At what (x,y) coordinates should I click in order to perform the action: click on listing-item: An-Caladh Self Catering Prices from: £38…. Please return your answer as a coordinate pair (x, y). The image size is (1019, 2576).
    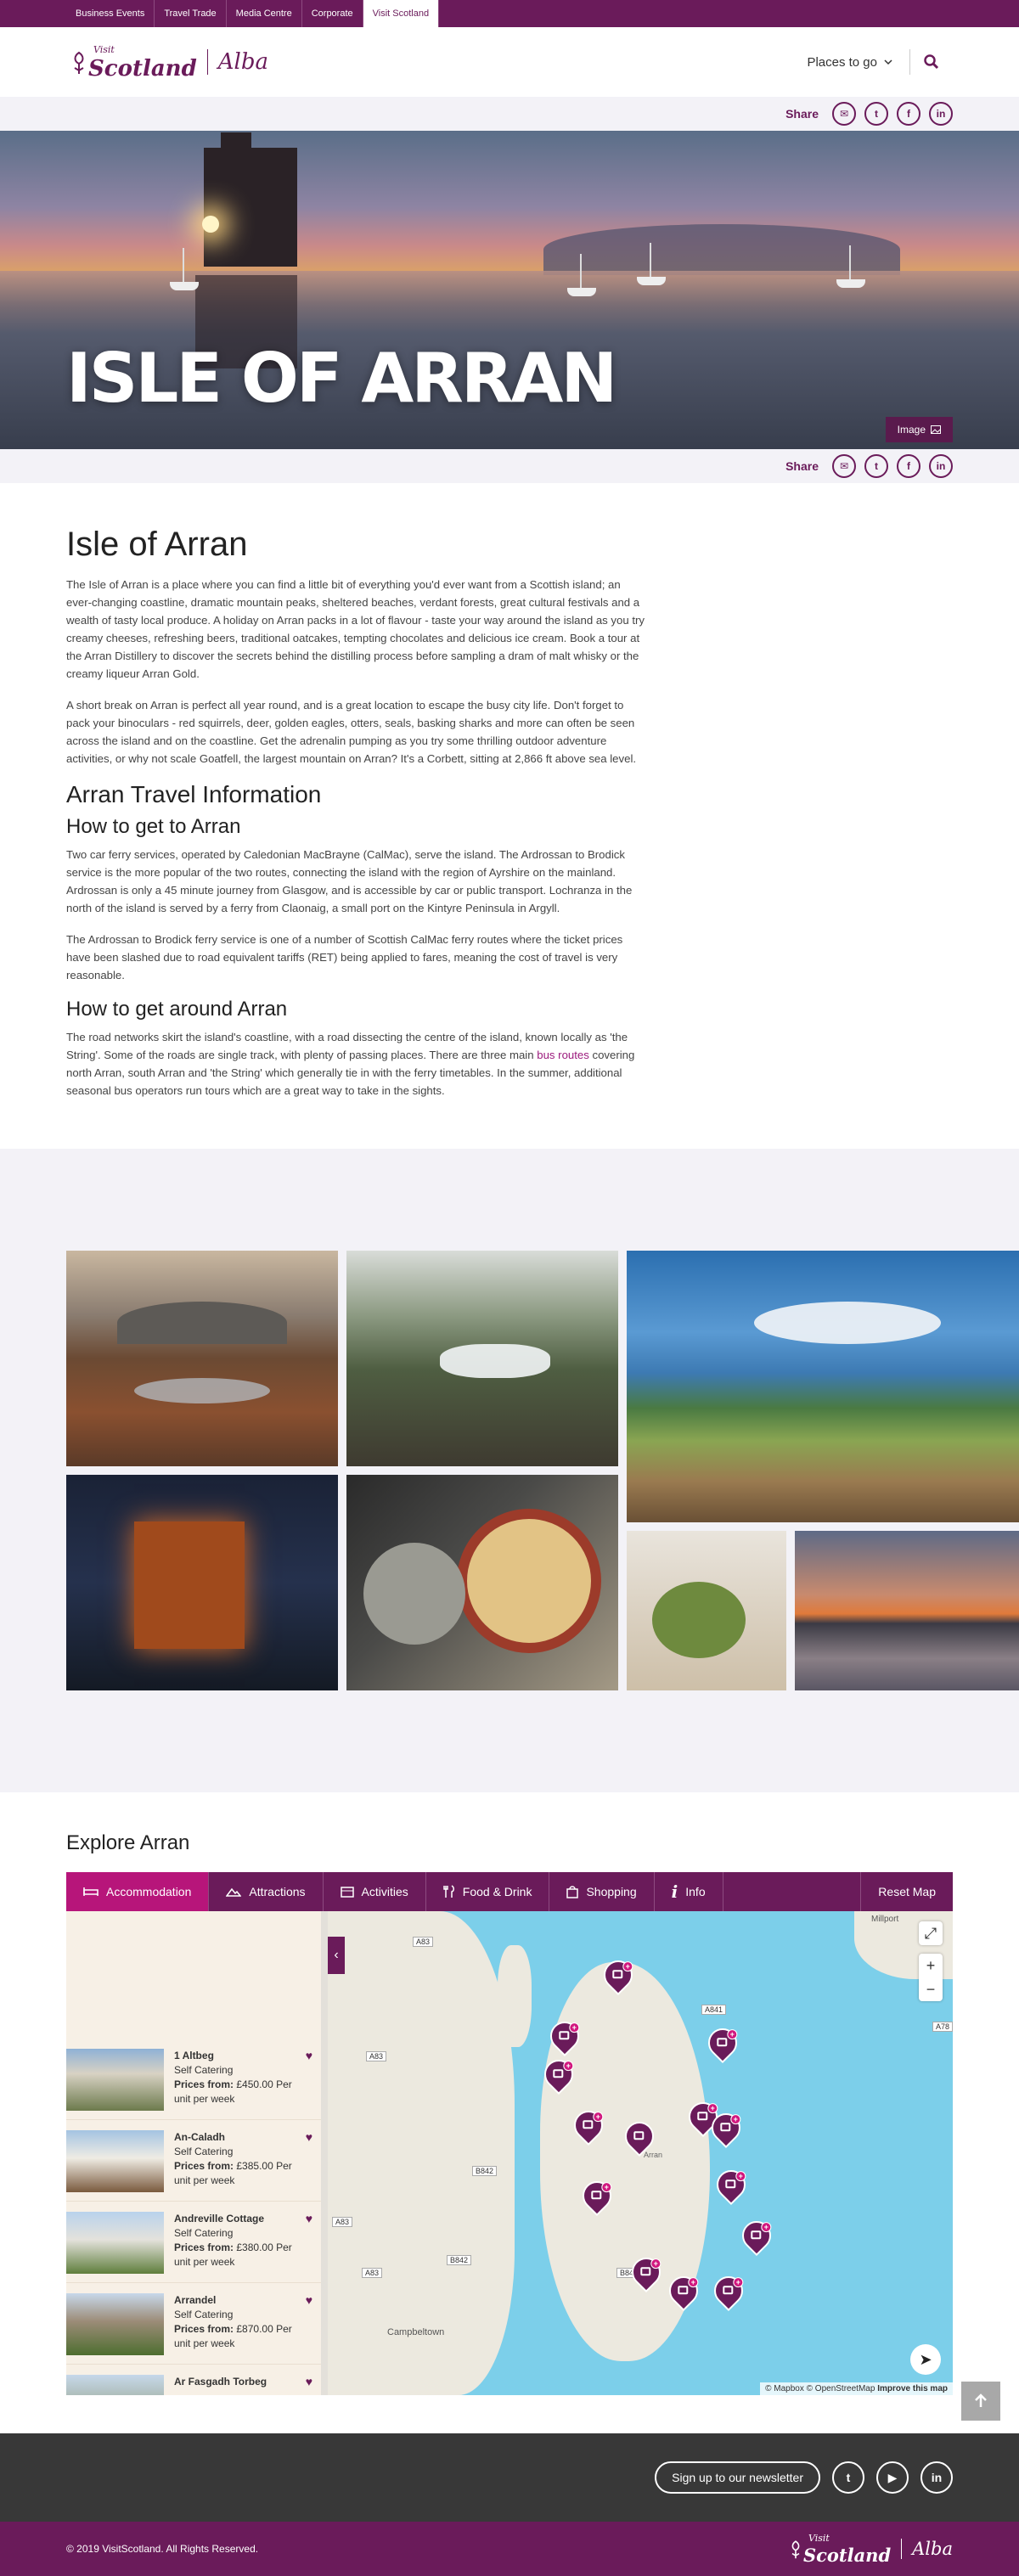
    Looking at the image, I should click on (193, 2161).